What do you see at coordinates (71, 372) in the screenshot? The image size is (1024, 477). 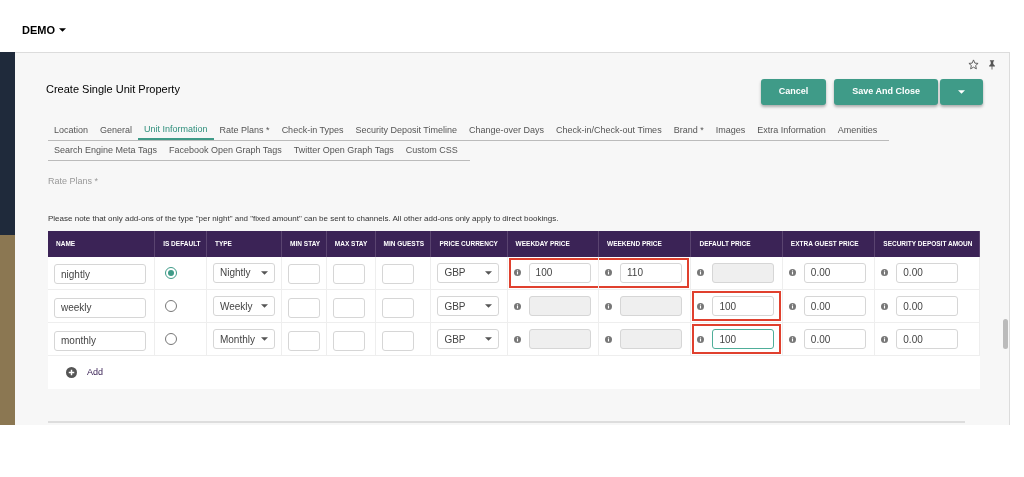 I see `plus-icon` at bounding box center [71, 372].